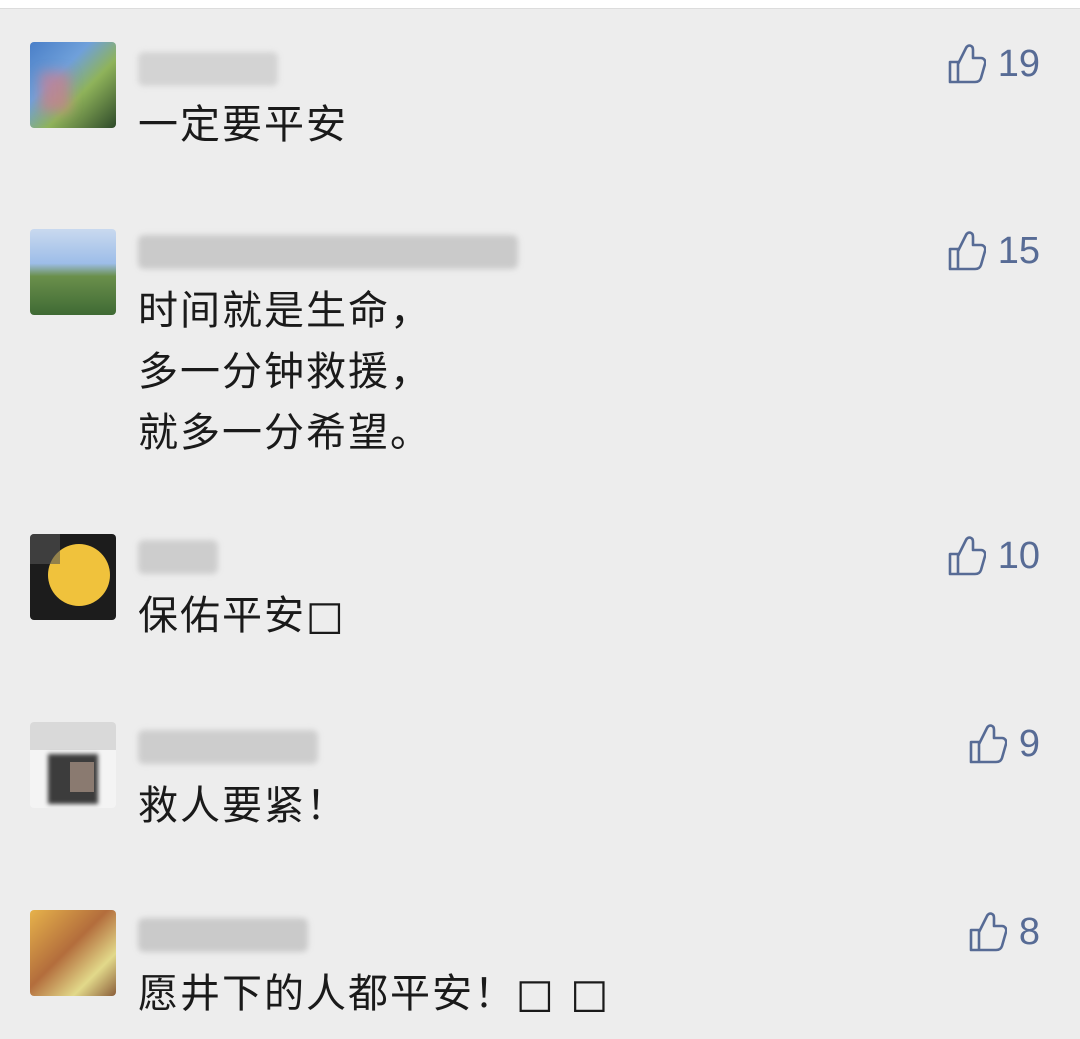  What do you see at coordinates (993, 251) in the screenshot?
I see `like-button: 15` at bounding box center [993, 251].